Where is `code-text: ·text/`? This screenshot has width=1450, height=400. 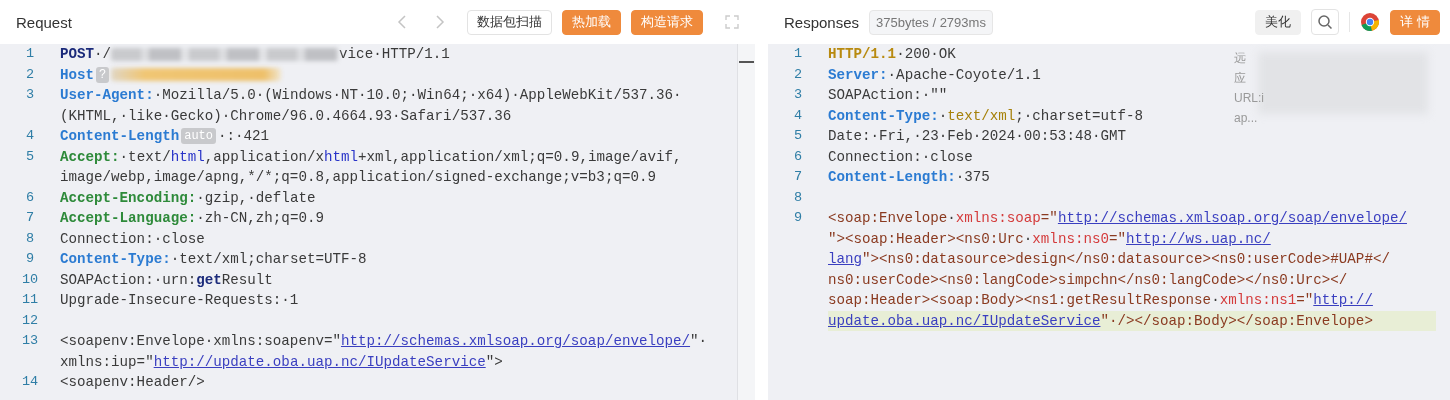 code-text: ·text/ is located at coordinates (145, 157).